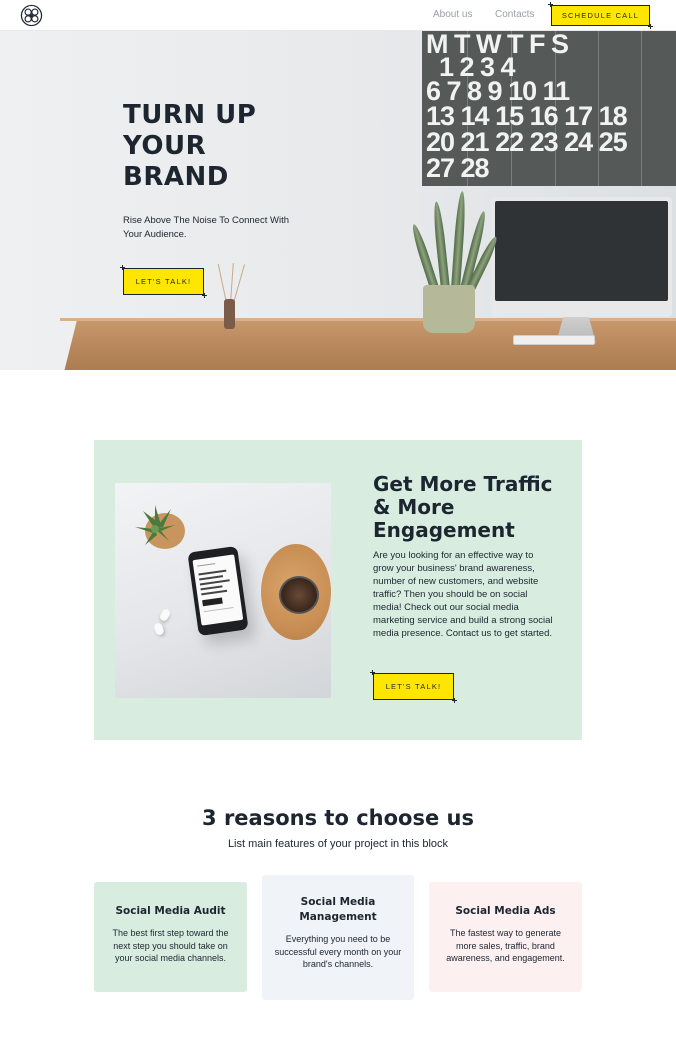 This screenshot has height=1051, width=676. I want to click on card-title: Social Media Management, so click(338, 909).